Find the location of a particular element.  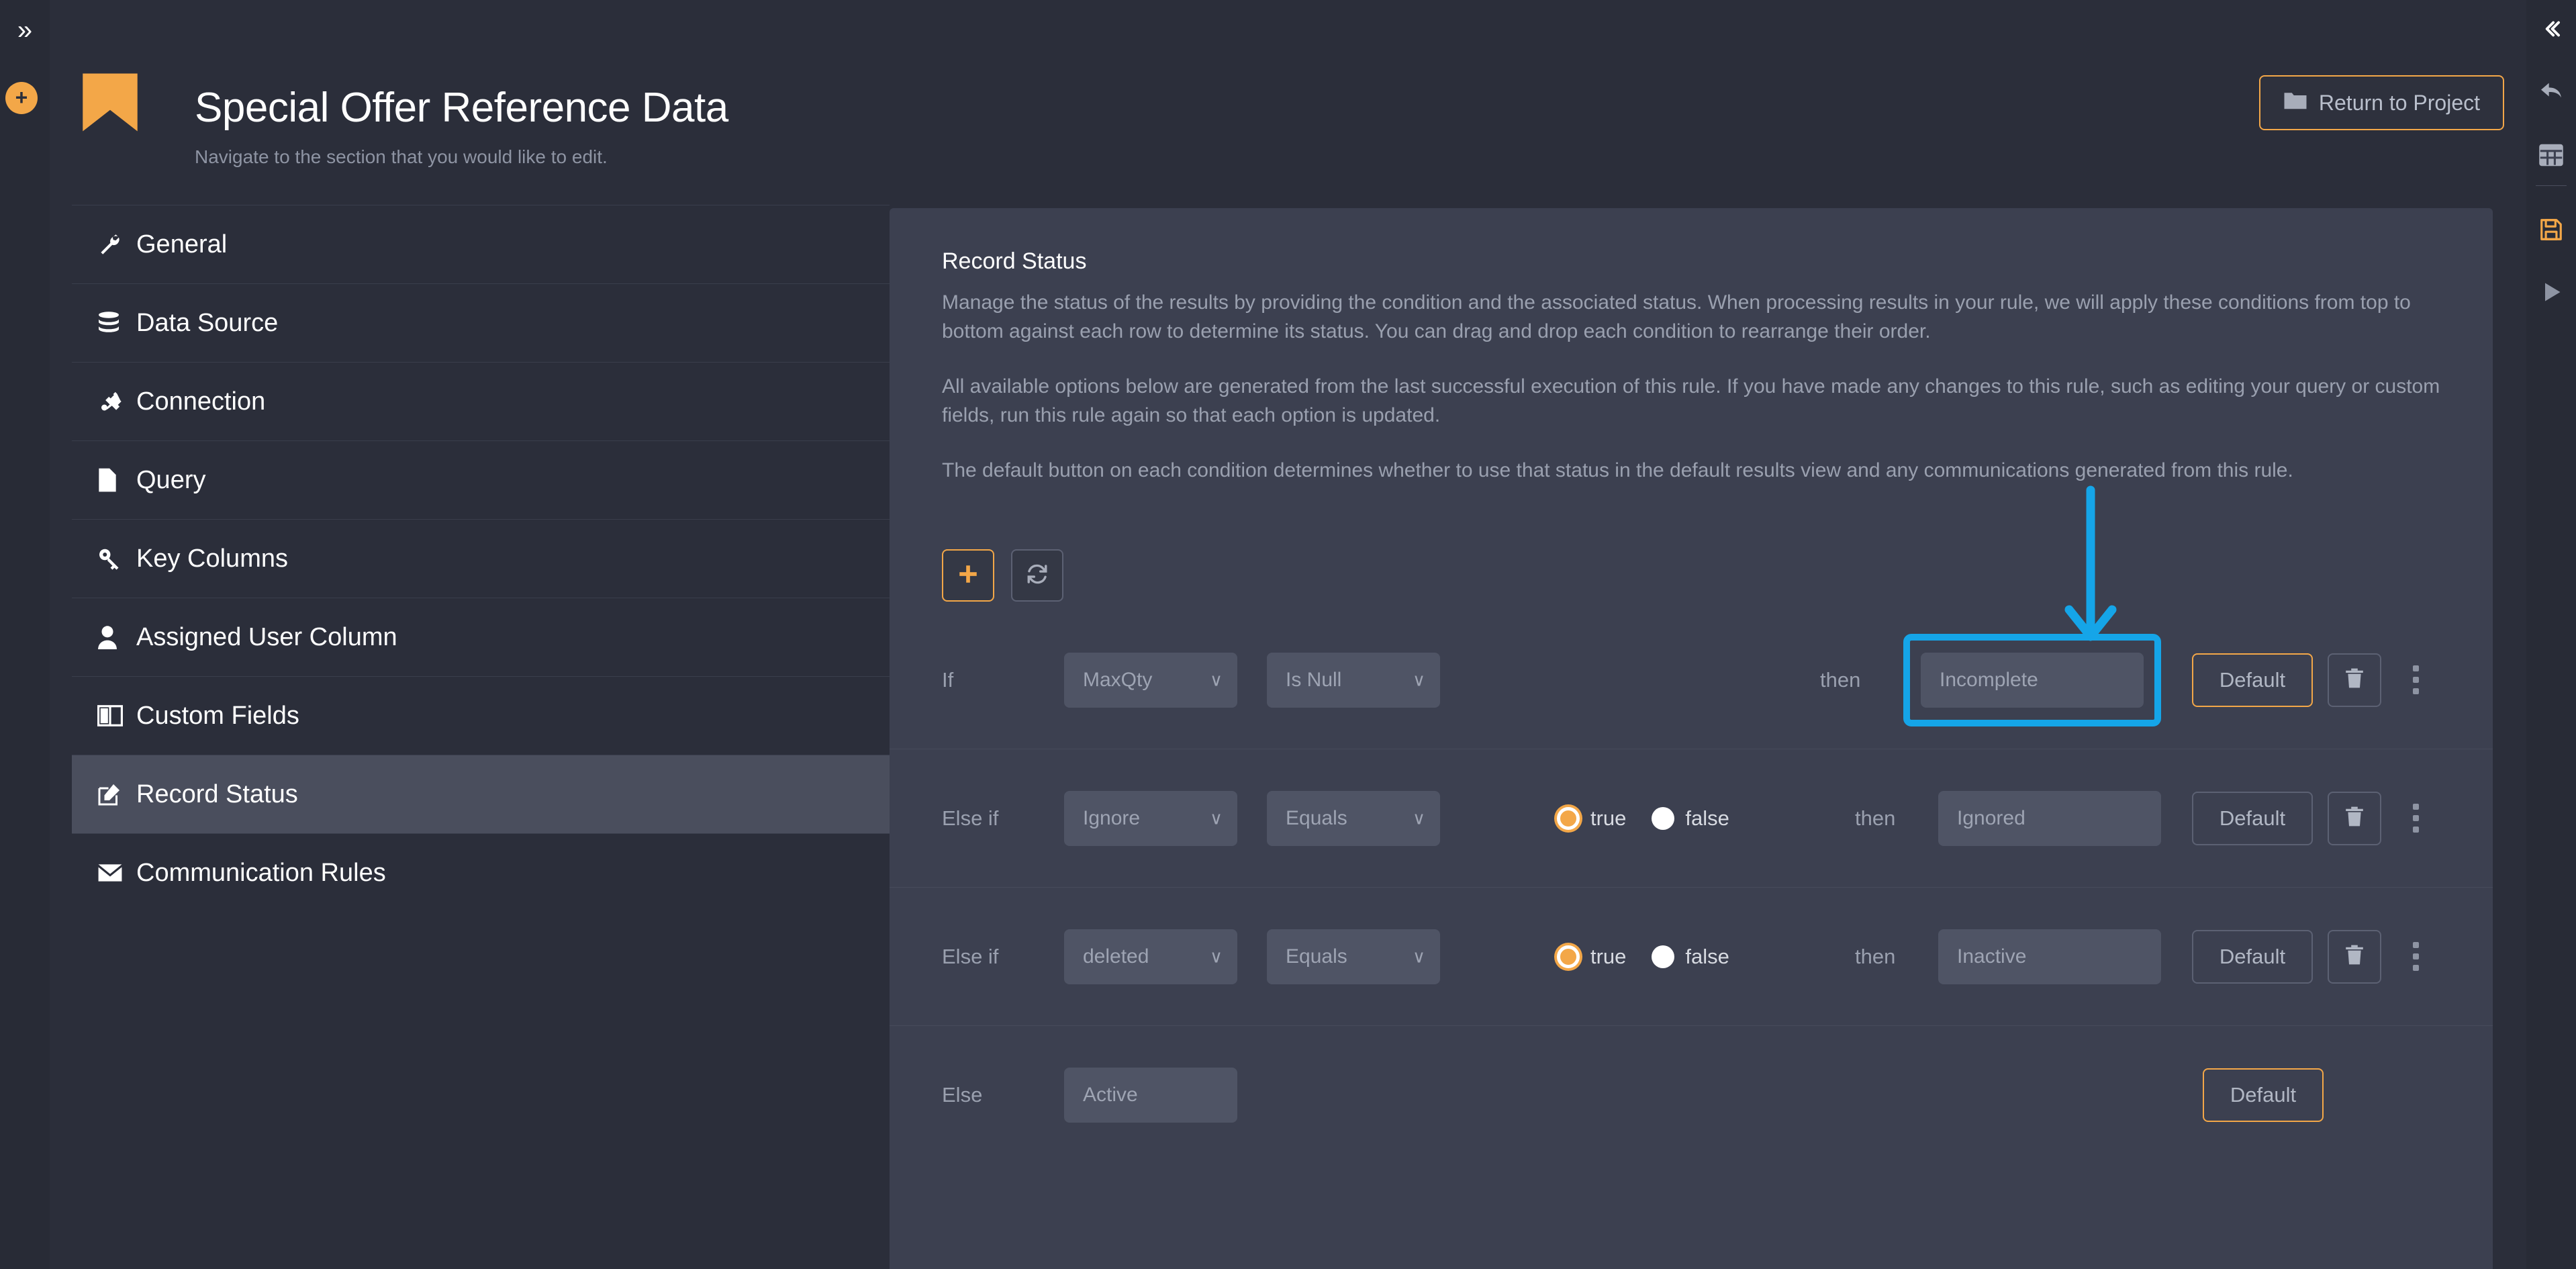

conditions-toolbar is located at coordinates (1002, 575).